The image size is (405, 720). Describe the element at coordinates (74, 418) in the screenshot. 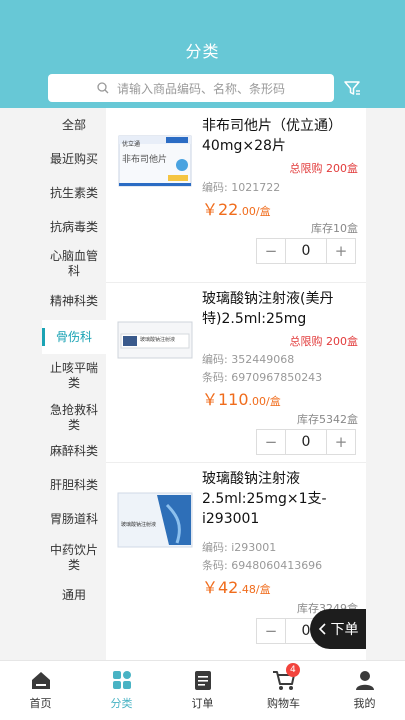

I see `sidebar-item-emergency: 急抢救科类` at that location.